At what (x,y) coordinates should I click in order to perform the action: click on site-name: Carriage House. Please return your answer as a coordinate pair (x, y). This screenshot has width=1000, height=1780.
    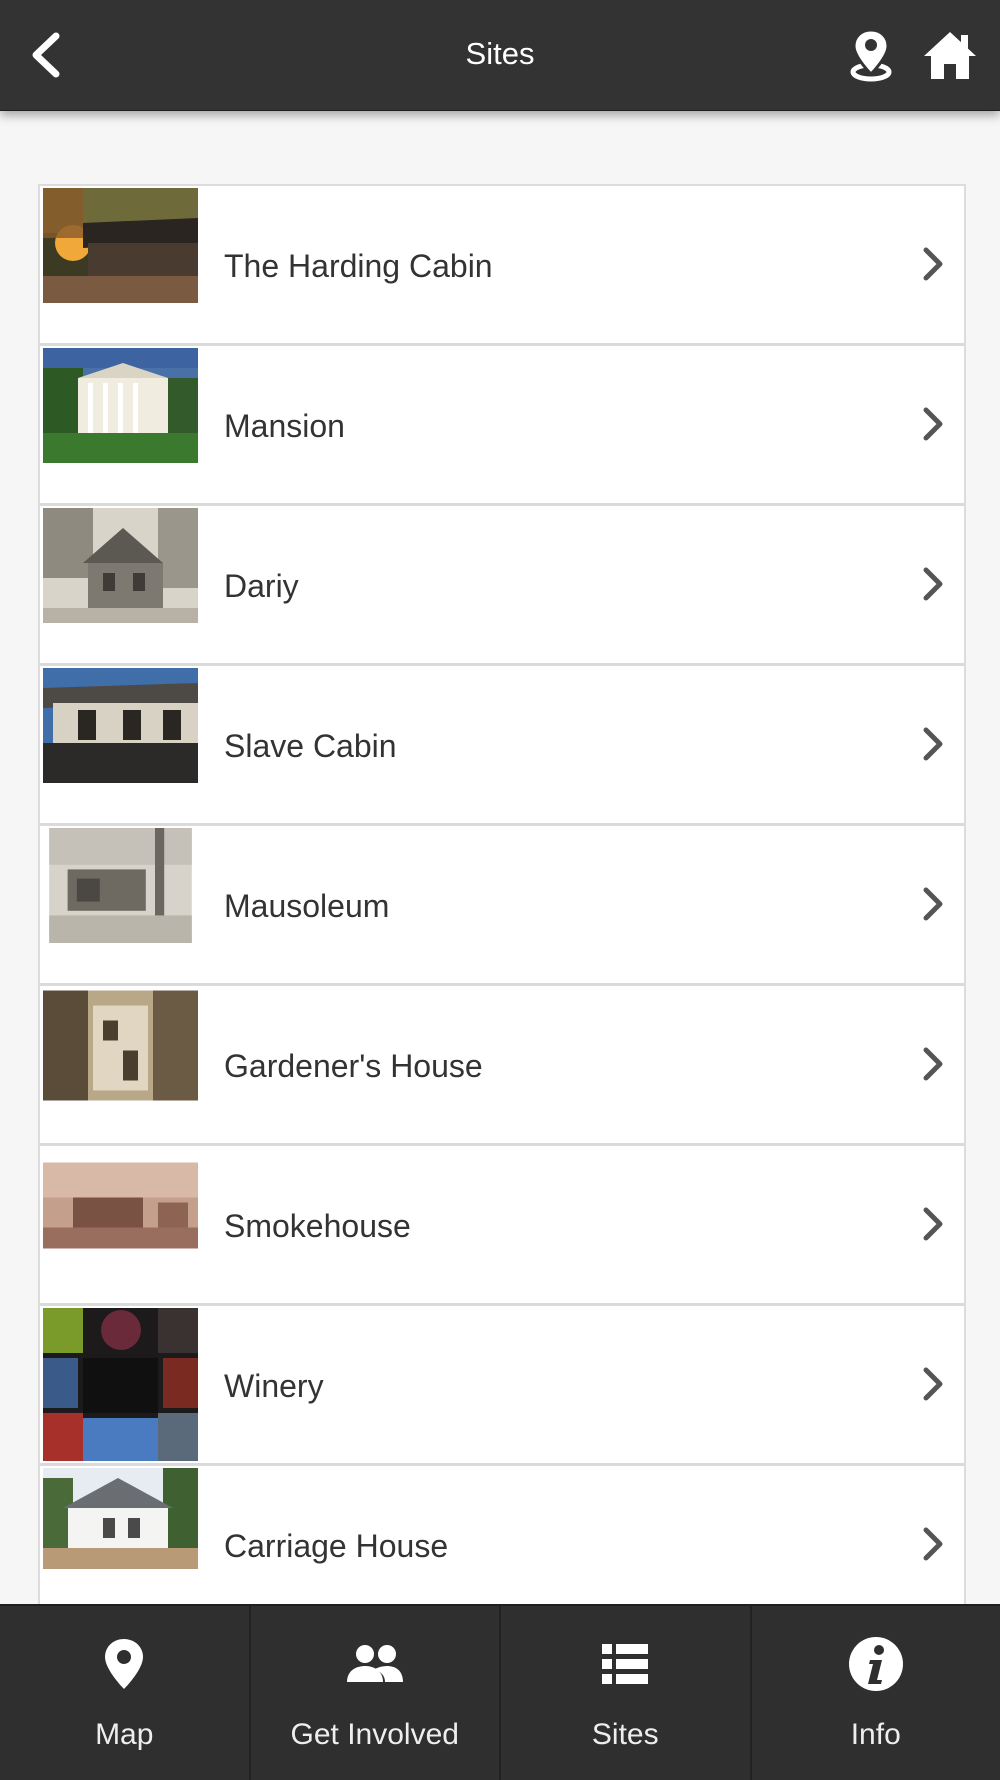
    Looking at the image, I should click on (336, 1544).